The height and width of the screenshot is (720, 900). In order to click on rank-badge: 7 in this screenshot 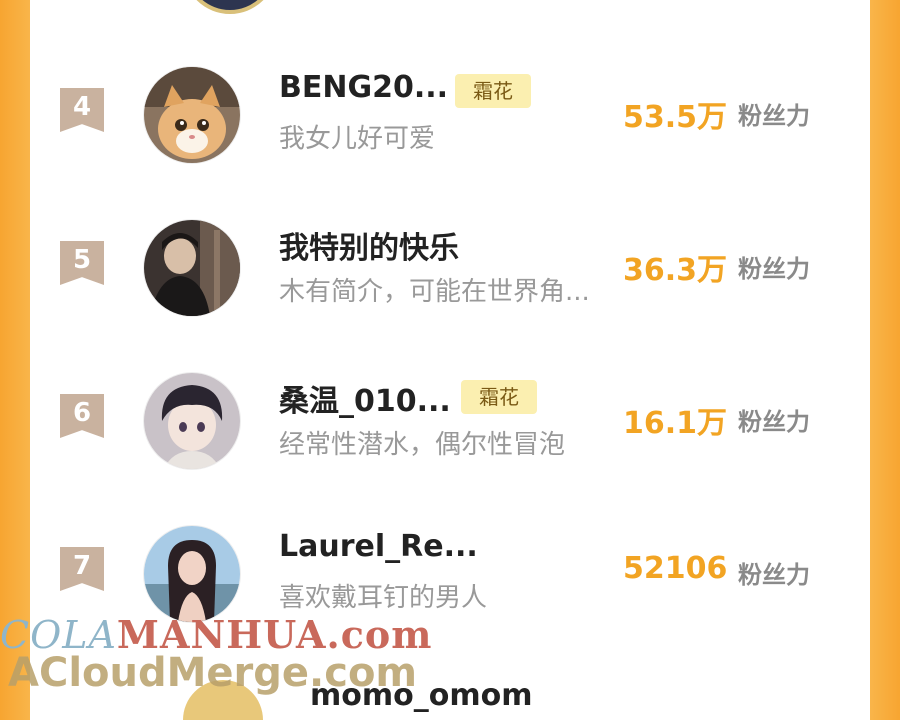, I will do `click(82, 569)`.